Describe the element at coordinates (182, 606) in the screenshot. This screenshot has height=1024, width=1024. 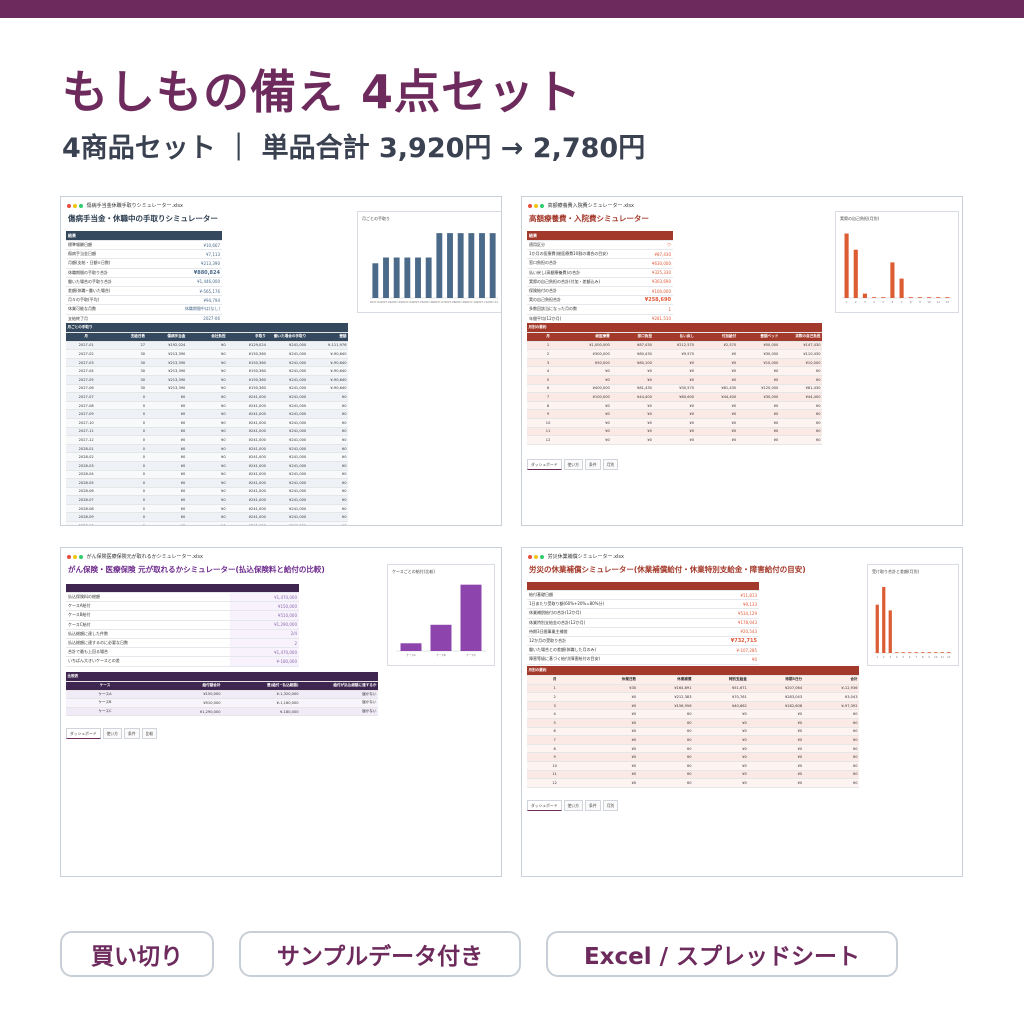
I see `kpi-row: ケースA給付 ¥150,000` at that location.